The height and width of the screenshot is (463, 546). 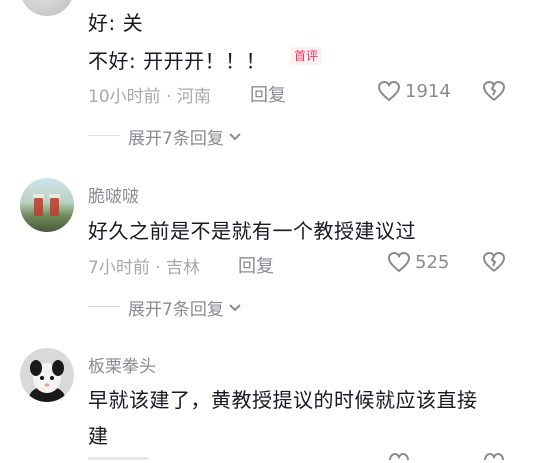 I want to click on like-count: 1914, so click(x=428, y=91).